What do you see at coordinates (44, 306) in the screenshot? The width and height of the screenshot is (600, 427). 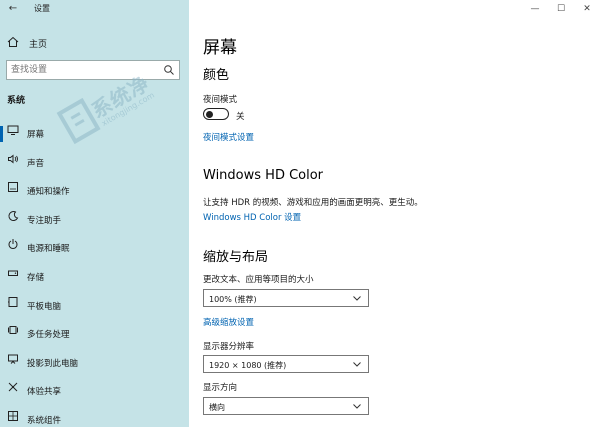 I see `sidebar-item-label: 平板电脑` at bounding box center [44, 306].